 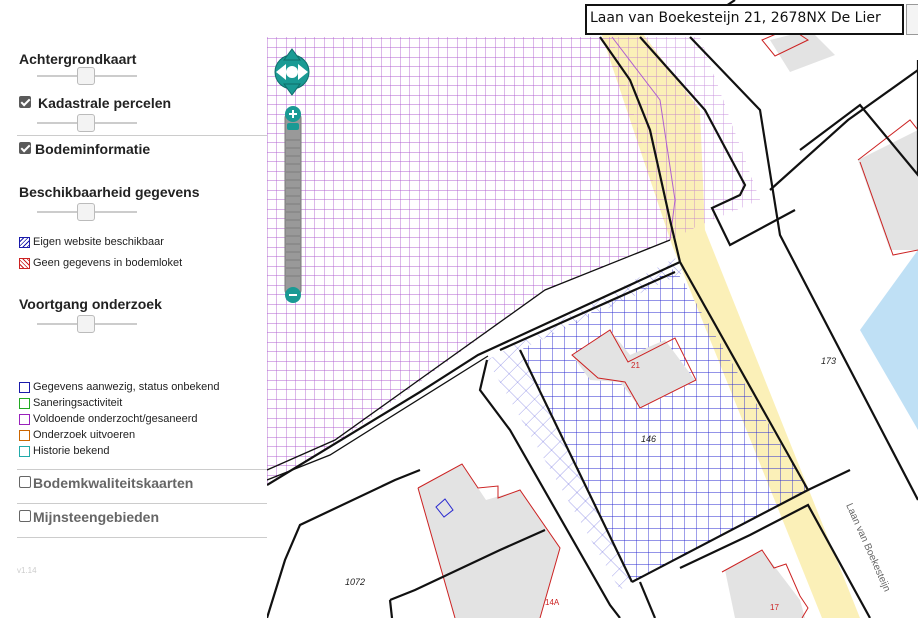 What do you see at coordinates (25, 516) in the screenshot?
I see `mijnsteengebieden-checkbox` at bounding box center [25, 516].